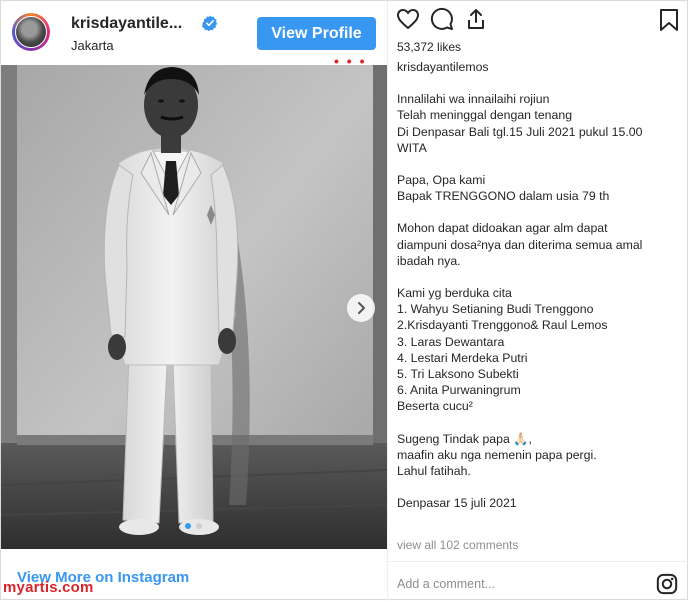 The image size is (688, 602). What do you see at coordinates (457, 503) in the screenshot?
I see `caption-line: Denpasar 15 juli 2021` at bounding box center [457, 503].